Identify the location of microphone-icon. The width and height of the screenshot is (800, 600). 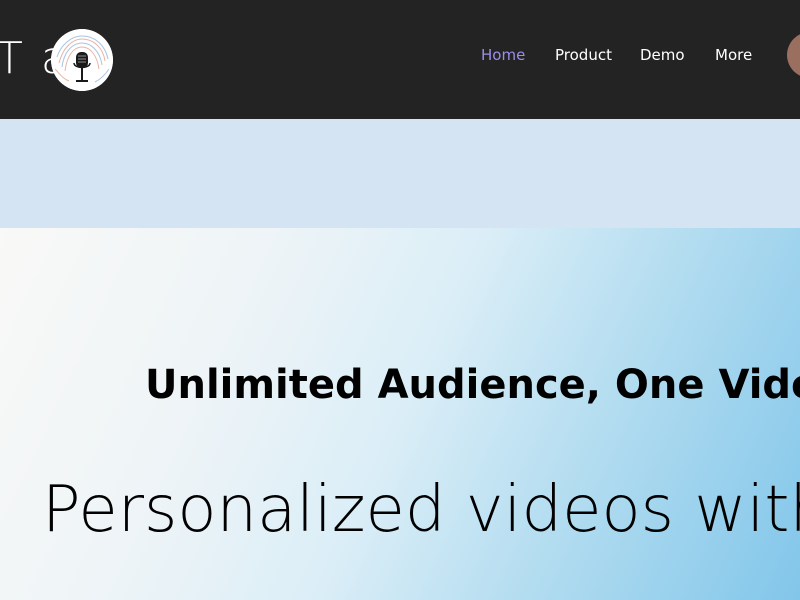
(82, 60).